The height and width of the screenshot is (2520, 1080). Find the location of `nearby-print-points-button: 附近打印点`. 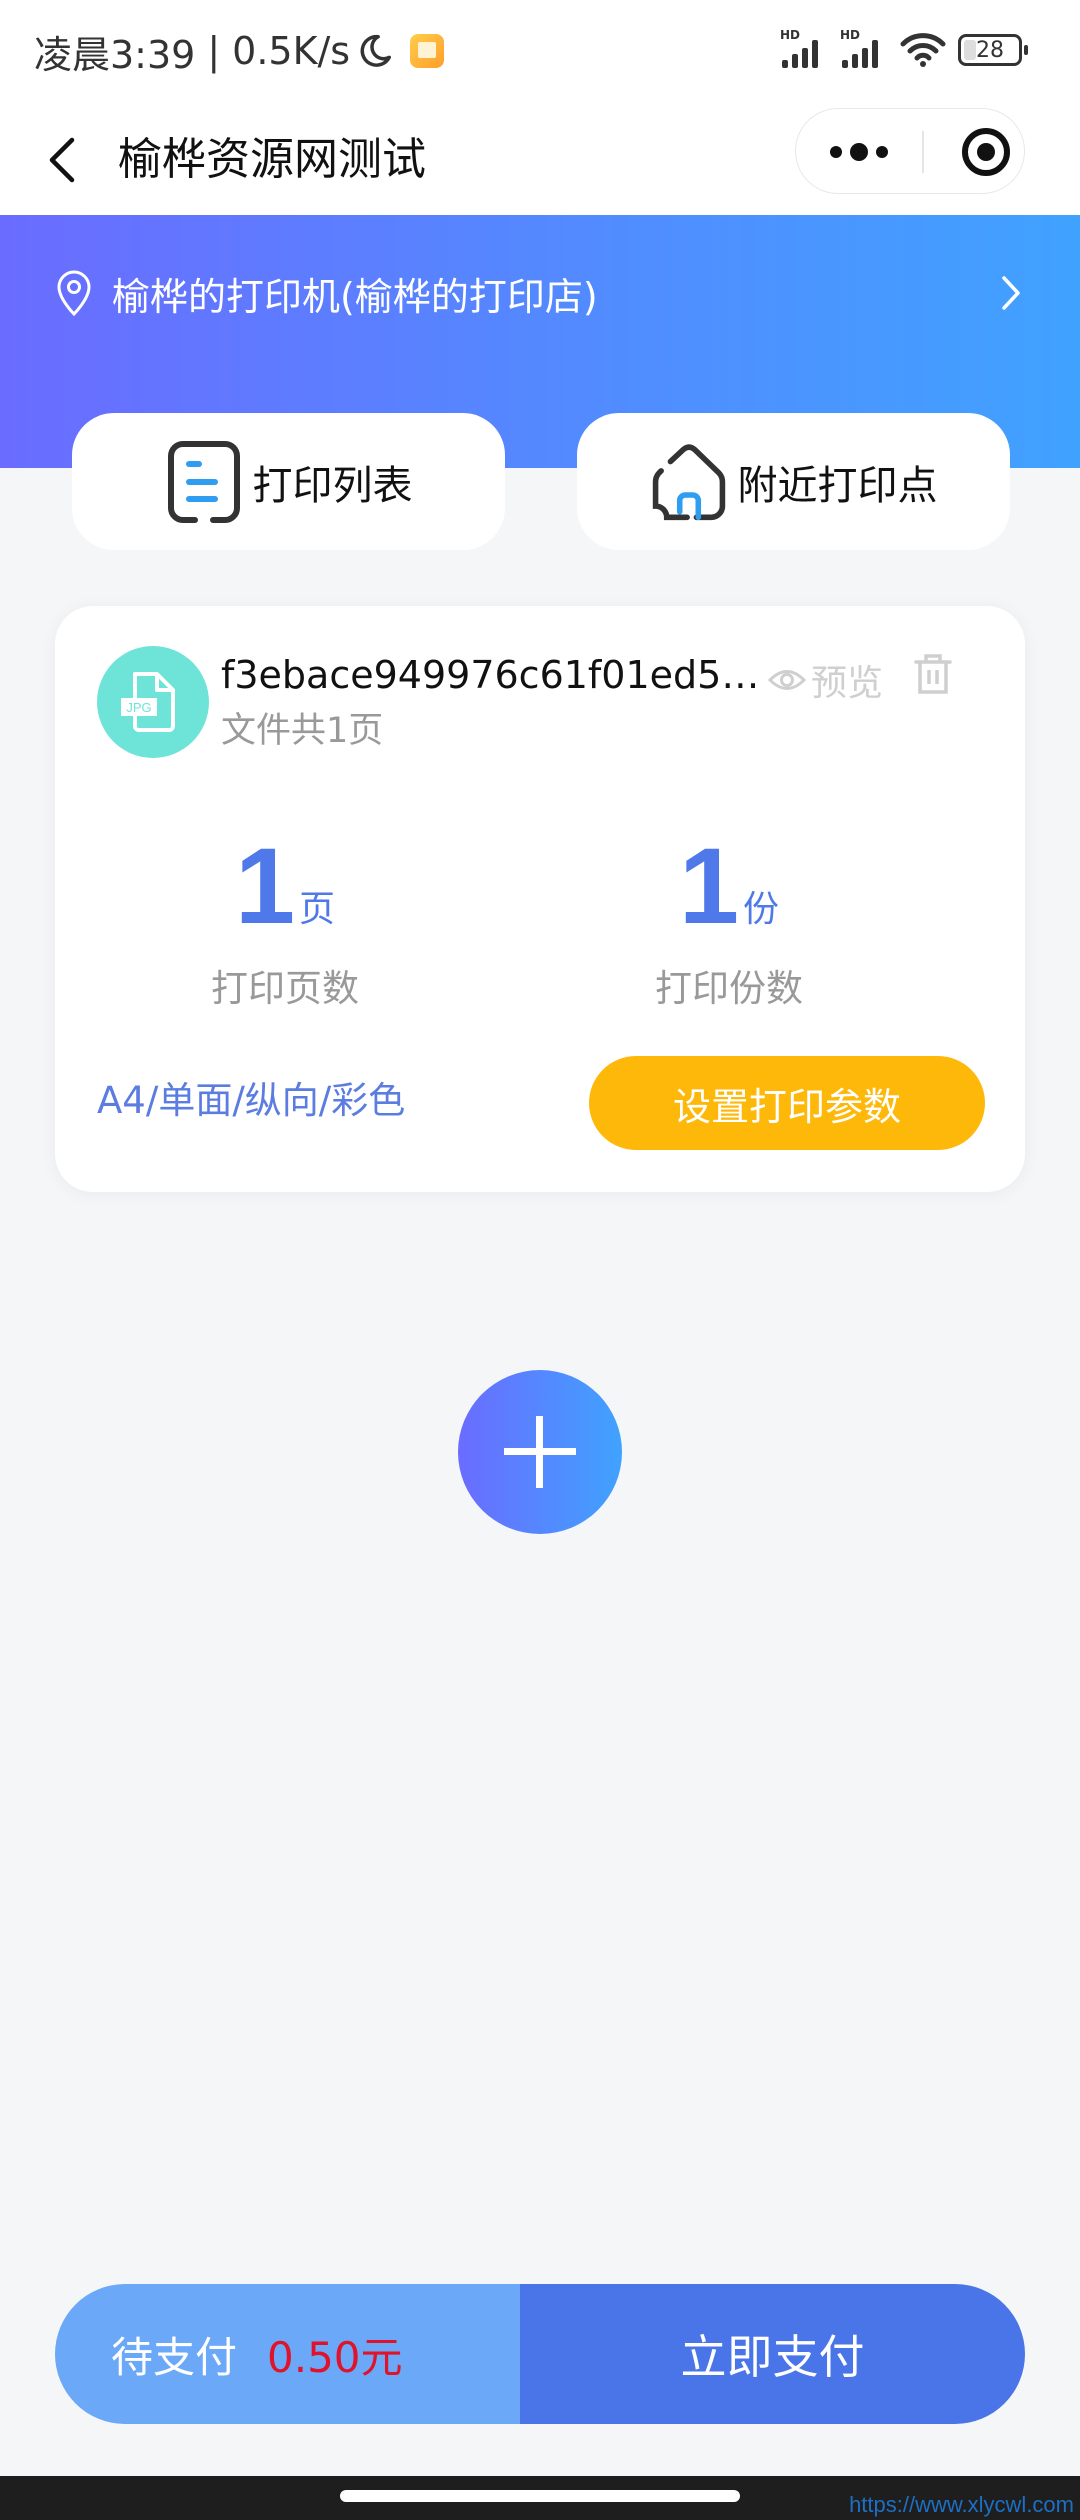

nearby-print-points-button: 附近打印点 is located at coordinates (793, 481).